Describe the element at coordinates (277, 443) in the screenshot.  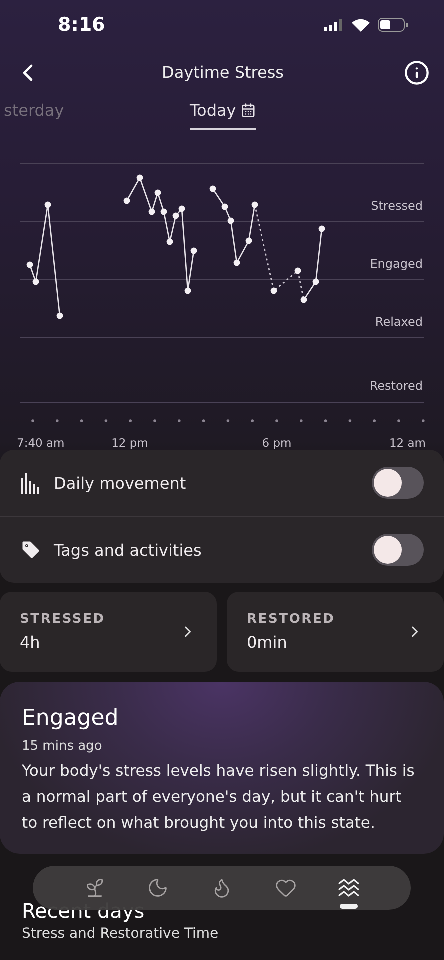
I see `time-label: 6 pm` at that location.